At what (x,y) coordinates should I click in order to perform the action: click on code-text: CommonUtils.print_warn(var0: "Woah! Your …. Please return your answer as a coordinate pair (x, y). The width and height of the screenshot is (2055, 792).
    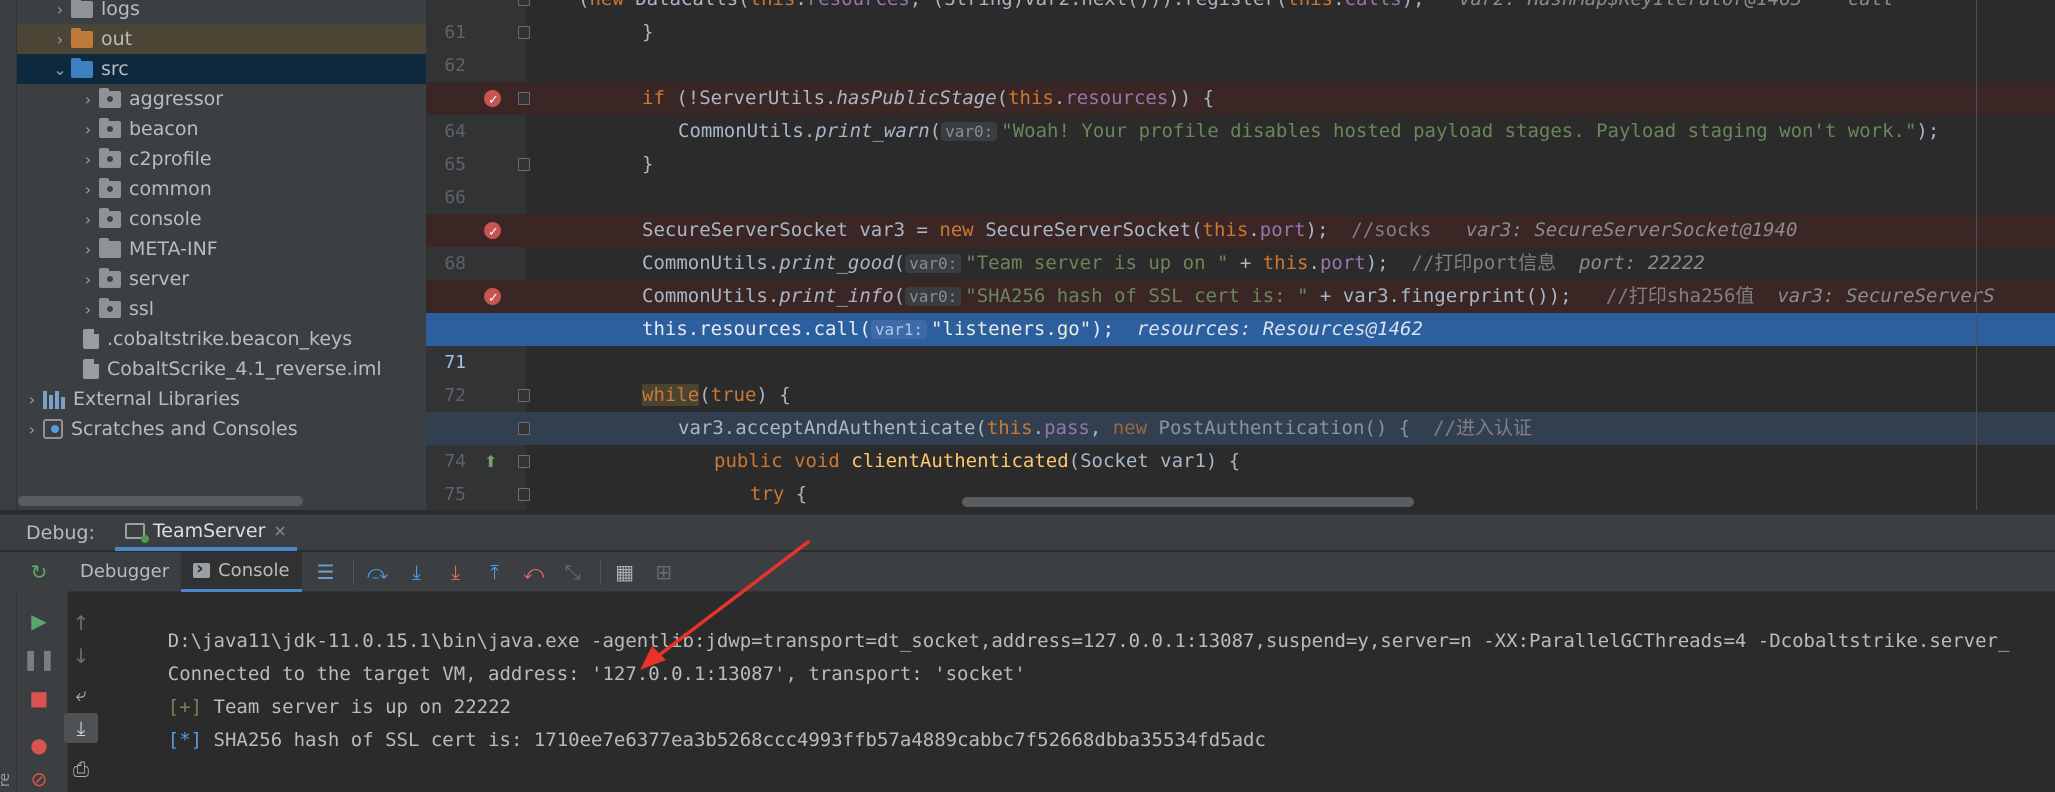
    Looking at the image, I should click on (1309, 131).